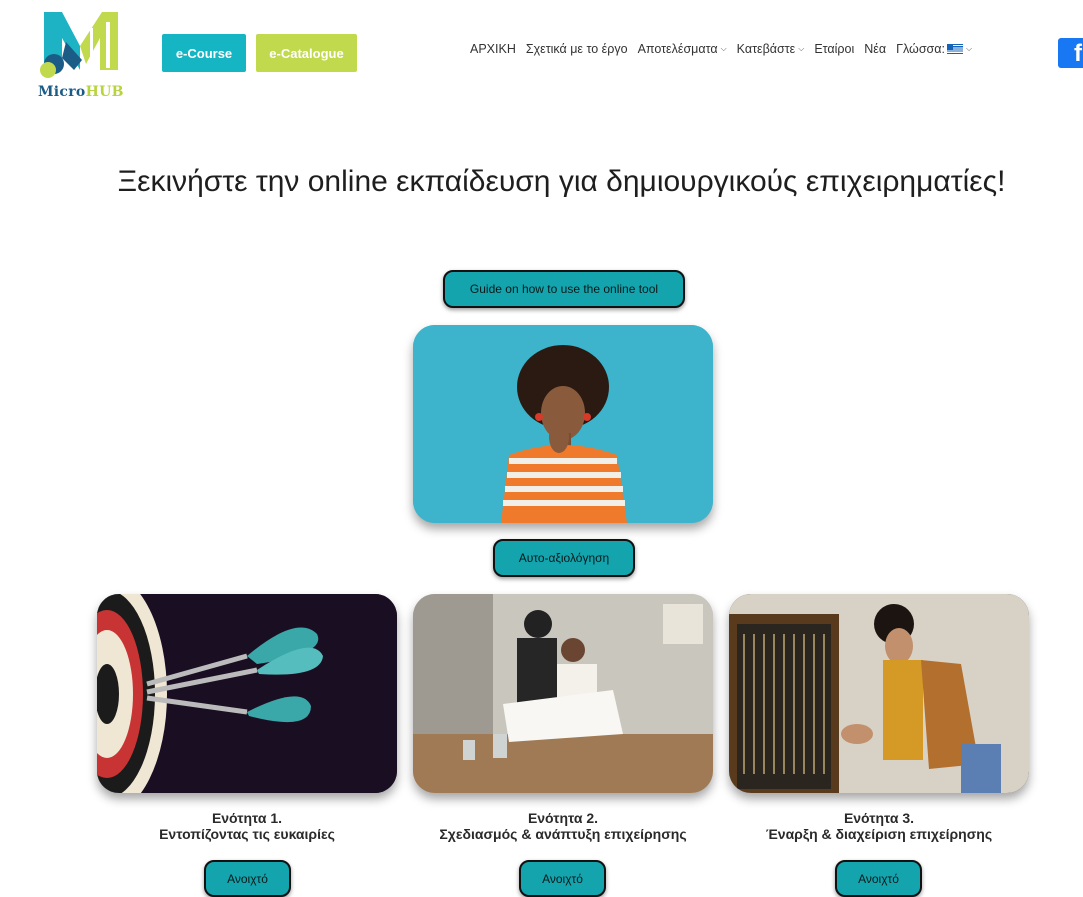 This screenshot has width=1083, height=897. I want to click on unit-3-number: Ενότητα 3., so click(879, 818).